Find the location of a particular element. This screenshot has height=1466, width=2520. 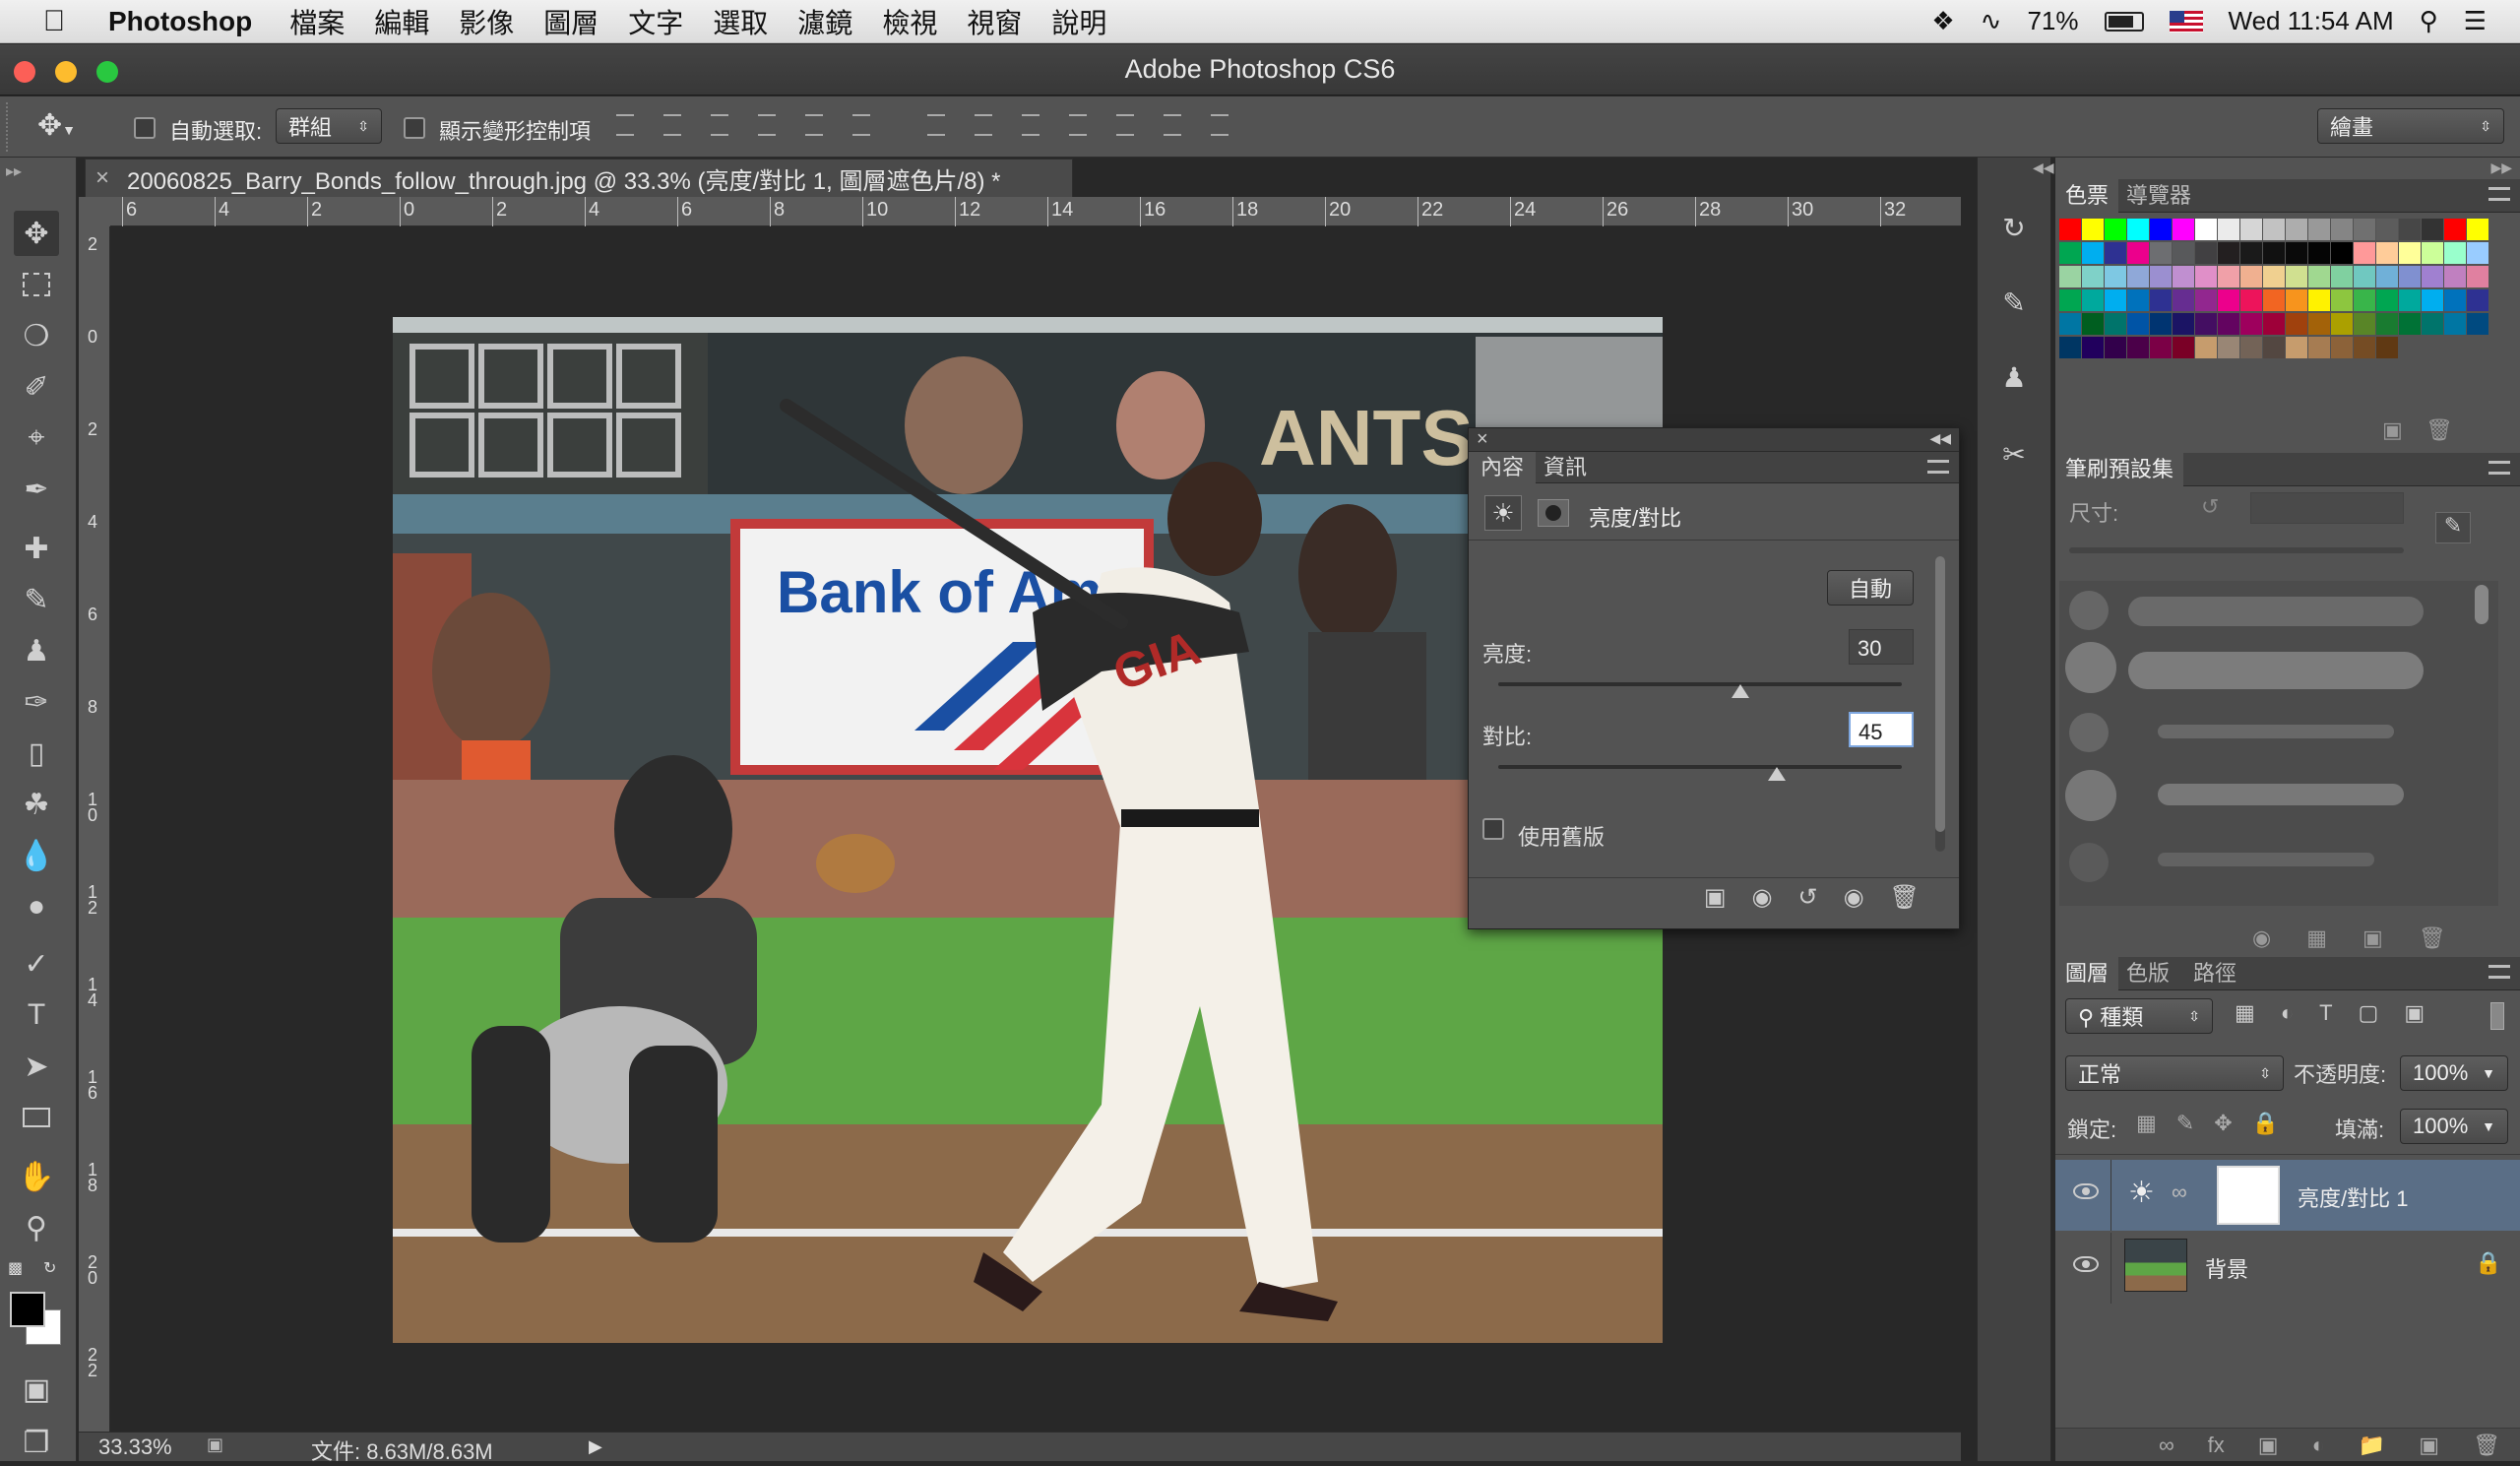

lock-transparent-icon: ▦ is located at coordinates (2146, 1123).